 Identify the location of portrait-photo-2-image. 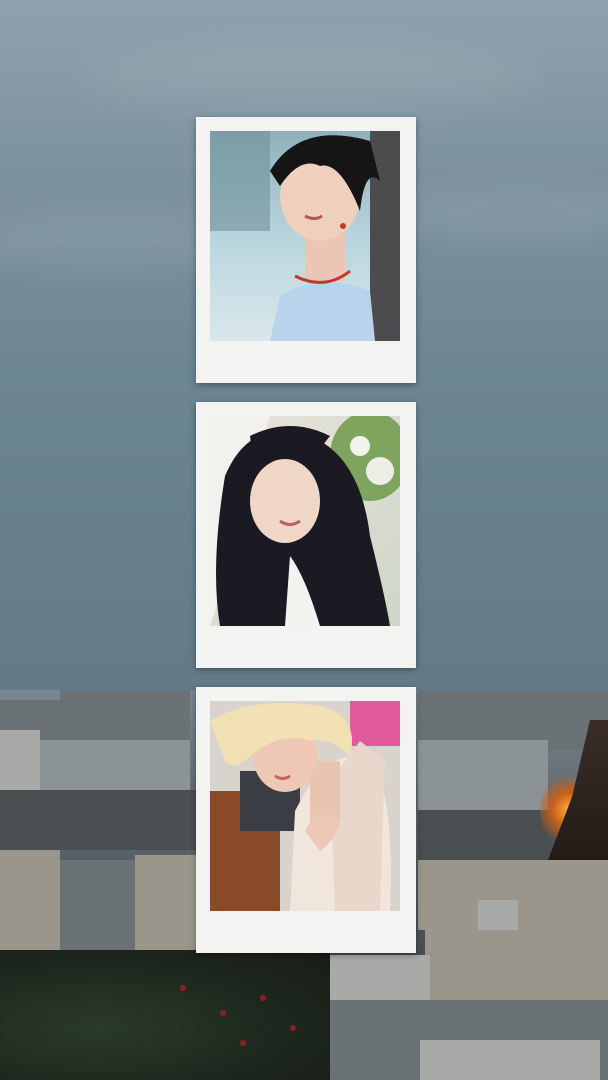
(305, 521).